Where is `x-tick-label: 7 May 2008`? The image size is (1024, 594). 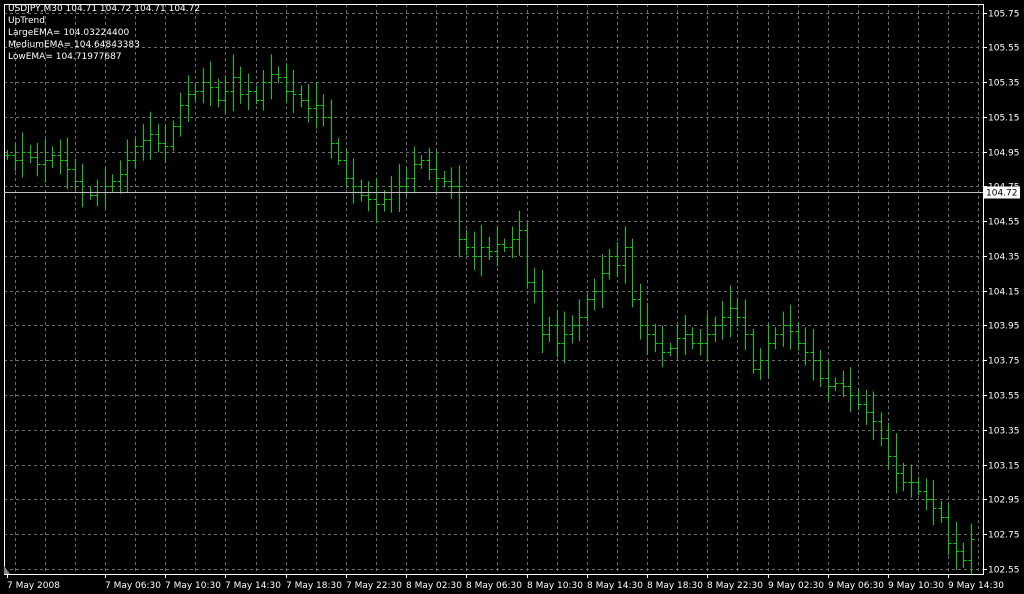 x-tick-label: 7 May 2008 is located at coordinates (33, 586).